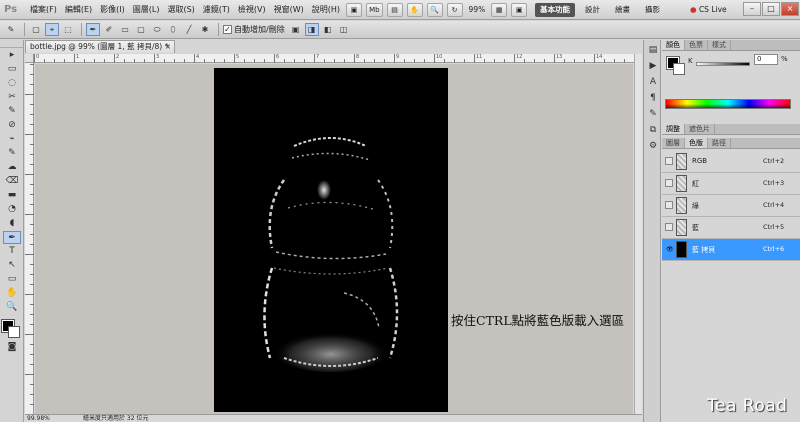  I want to click on clone-stamp-tool-icon: ✎, so click(12, 153).